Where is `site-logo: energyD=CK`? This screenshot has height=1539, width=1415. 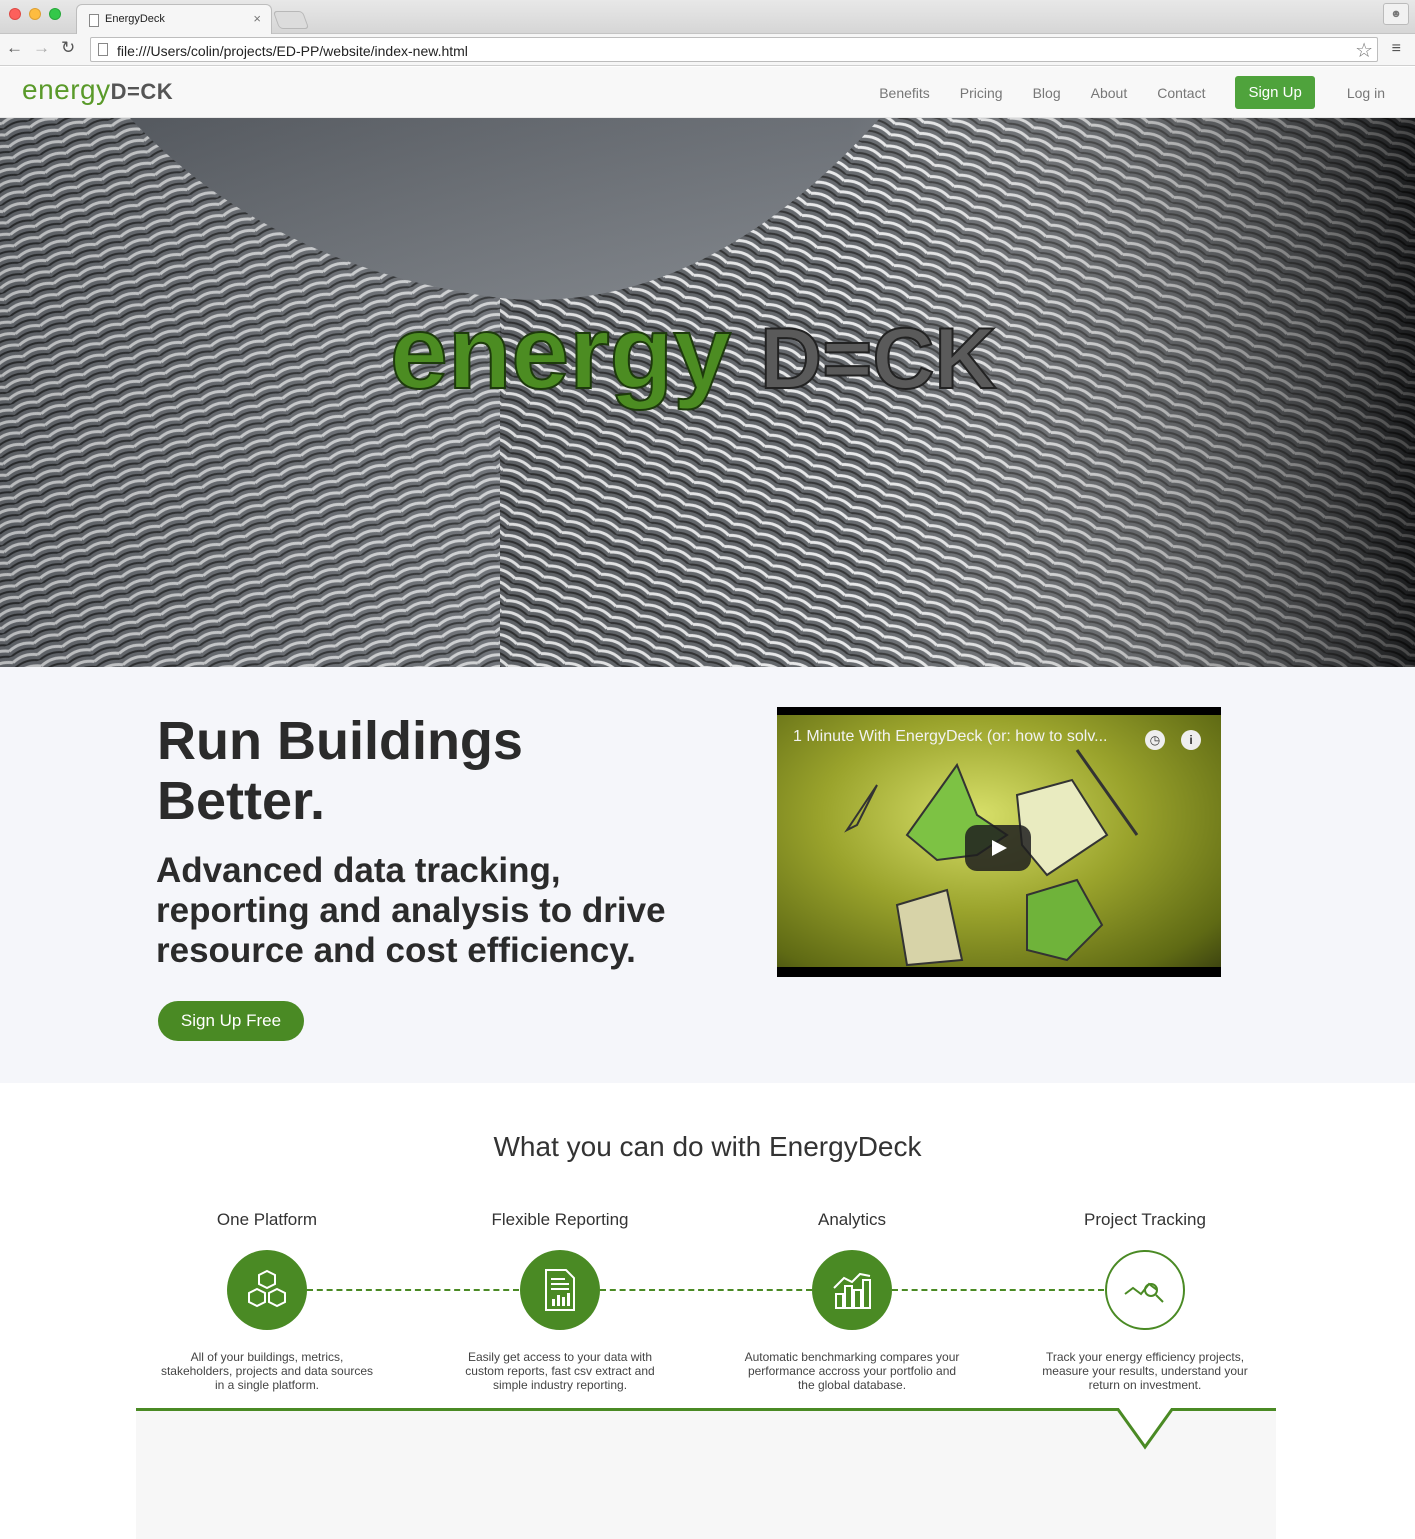
site-logo: energyD=CK is located at coordinates (97, 90).